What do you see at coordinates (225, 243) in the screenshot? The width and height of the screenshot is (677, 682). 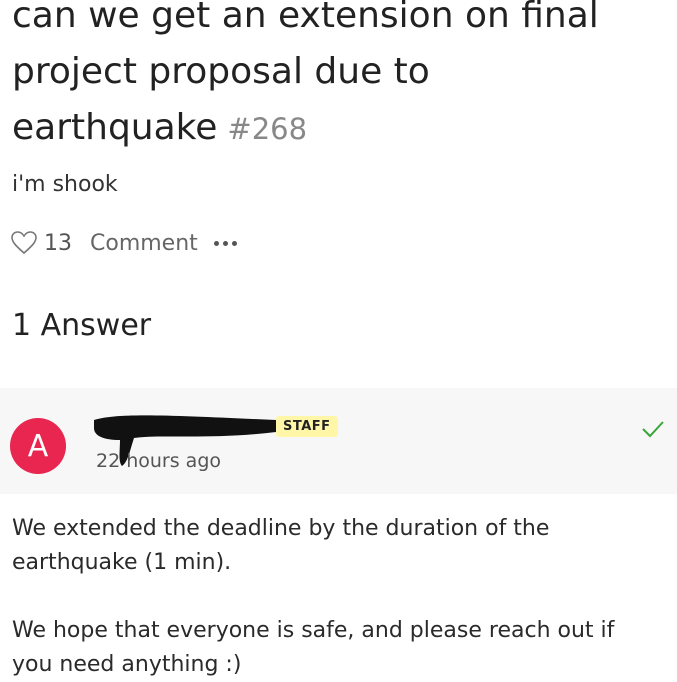 I see `more-icon` at bounding box center [225, 243].